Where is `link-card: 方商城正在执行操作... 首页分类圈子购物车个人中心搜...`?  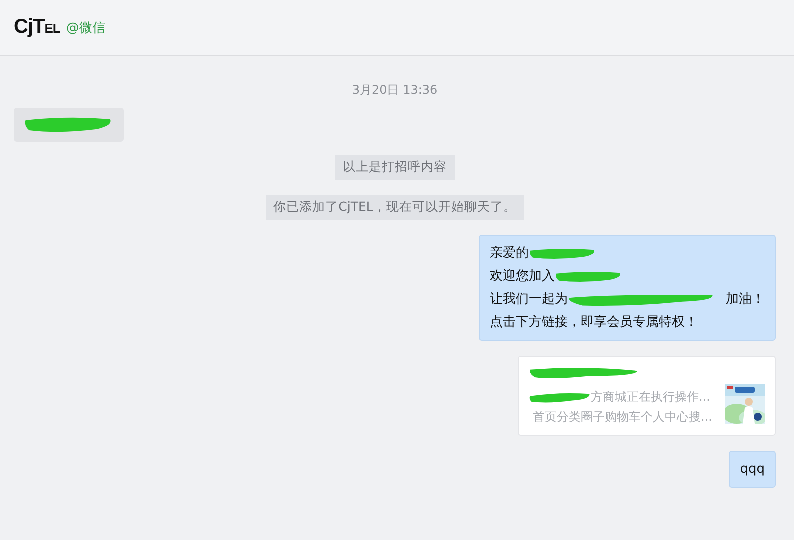 link-card: 方商城正在执行操作... 首页分类圈子购物车个人中心搜... is located at coordinates (647, 396).